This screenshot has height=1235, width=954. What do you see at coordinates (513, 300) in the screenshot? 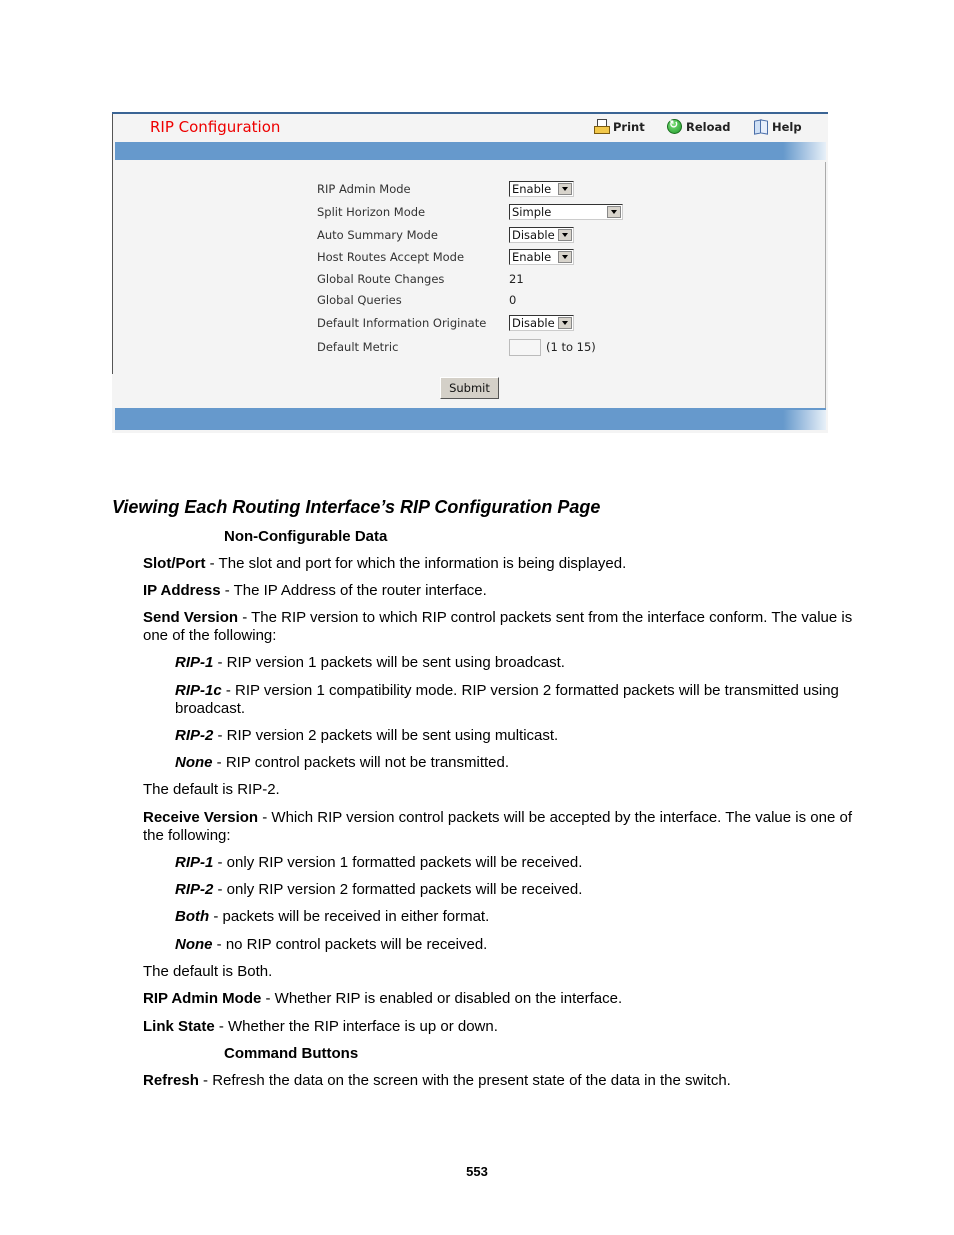
I see `global-queries-value: 0` at bounding box center [513, 300].